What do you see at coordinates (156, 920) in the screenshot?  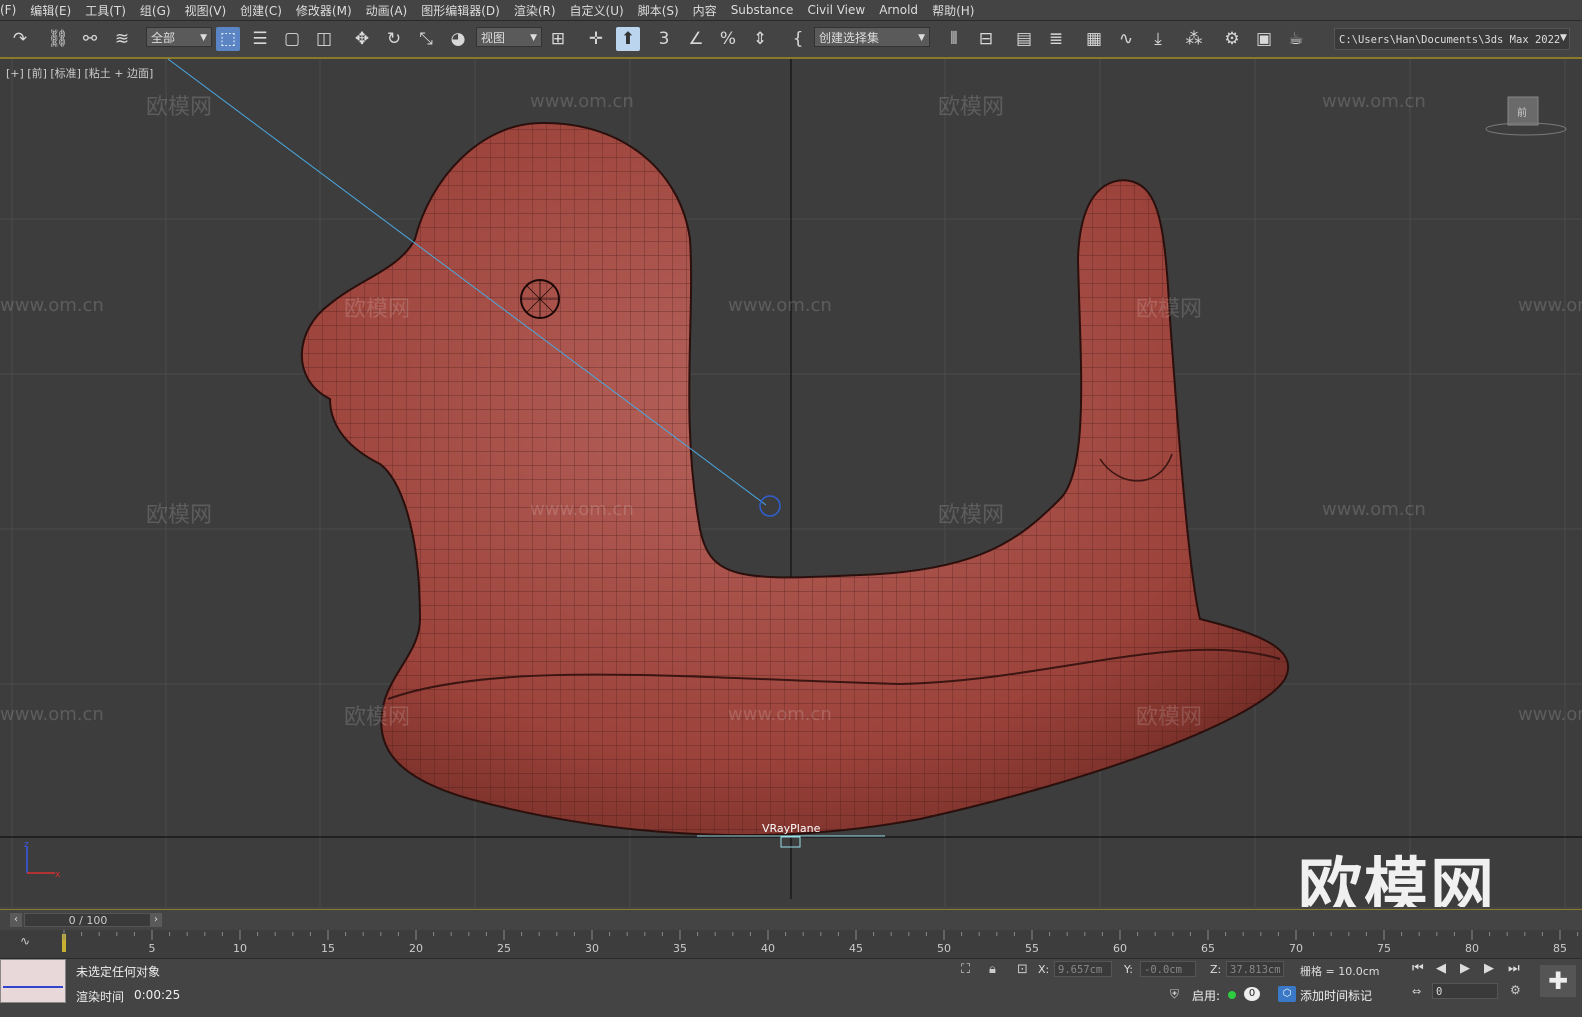 I see `next-frame-arrow-icon: ›` at bounding box center [156, 920].